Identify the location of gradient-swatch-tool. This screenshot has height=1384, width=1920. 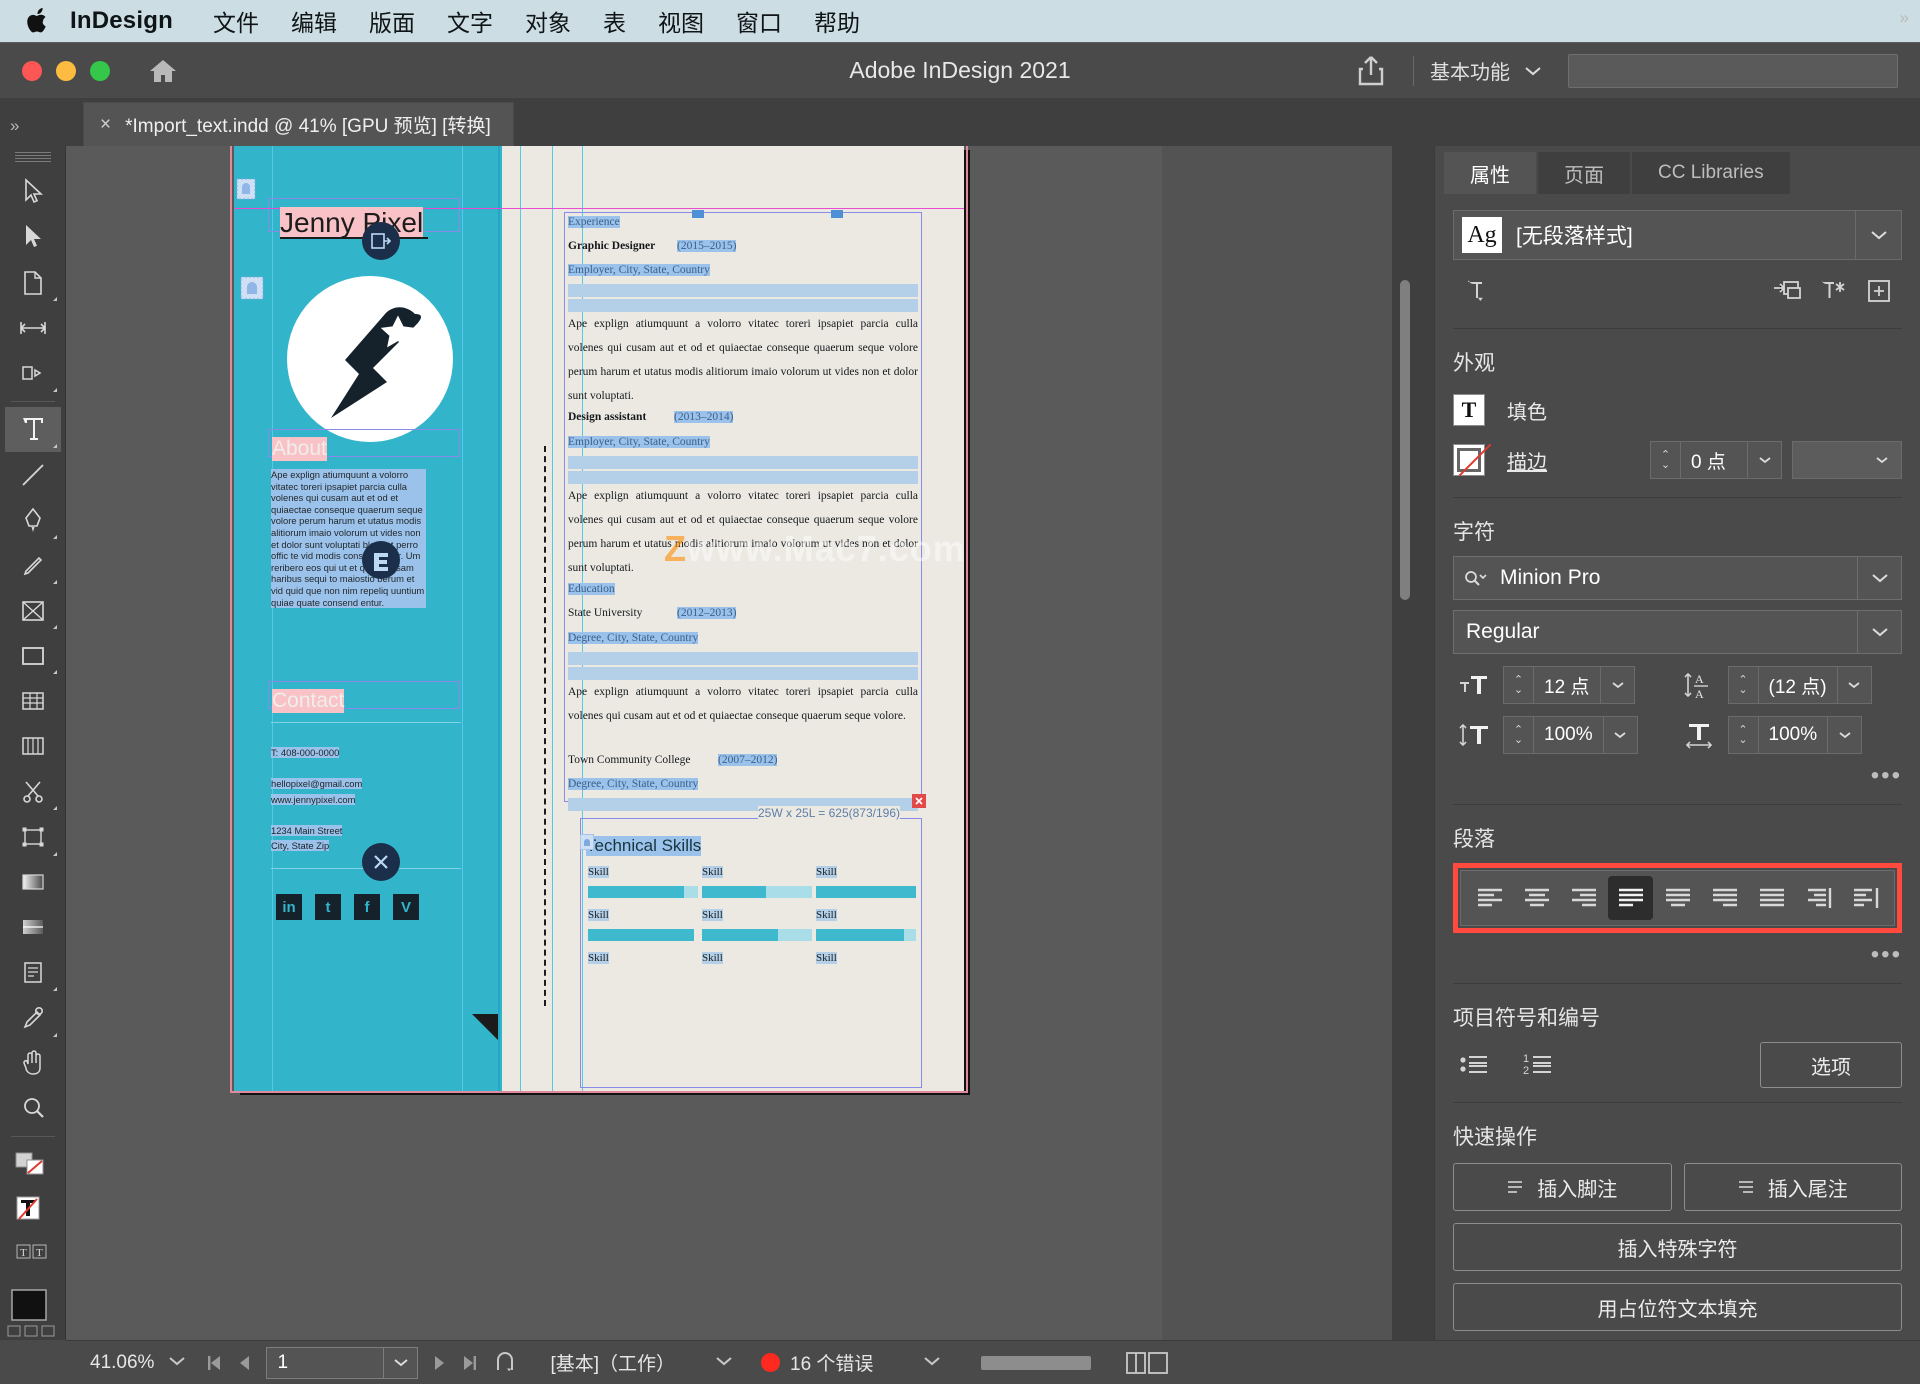
(33, 882).